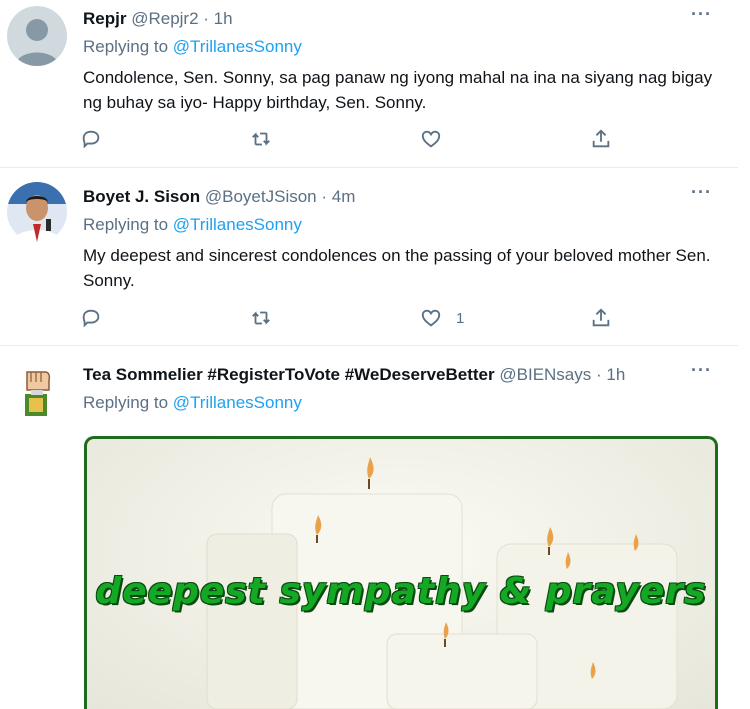 The width and height of the screenshot is (750, 709). I want to click on like-button, so click(438, 139).